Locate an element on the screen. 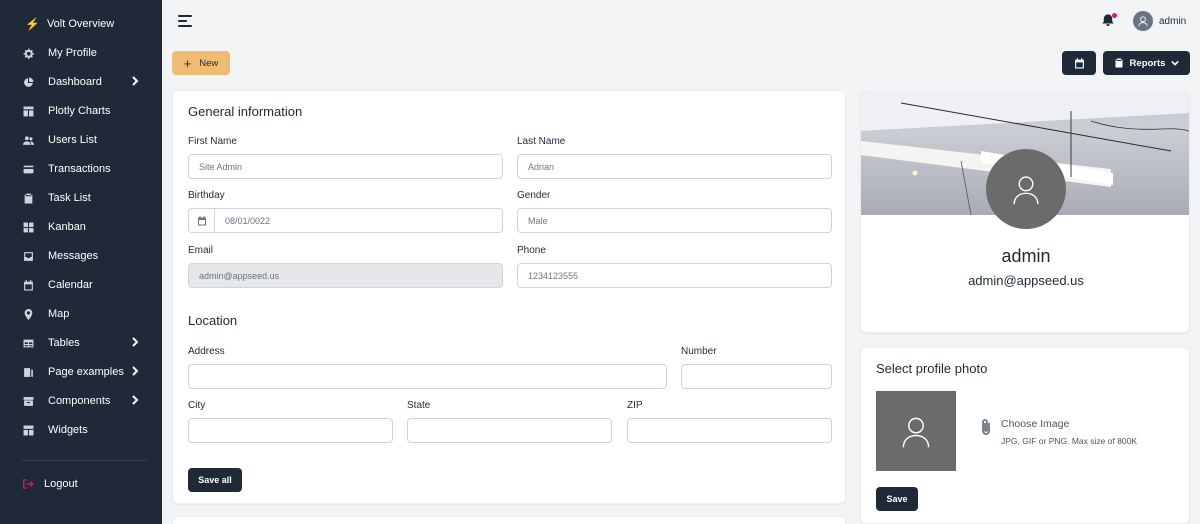 This screenshot has height=524, width=1200. first-name-input is located at coordinates (345, 166).